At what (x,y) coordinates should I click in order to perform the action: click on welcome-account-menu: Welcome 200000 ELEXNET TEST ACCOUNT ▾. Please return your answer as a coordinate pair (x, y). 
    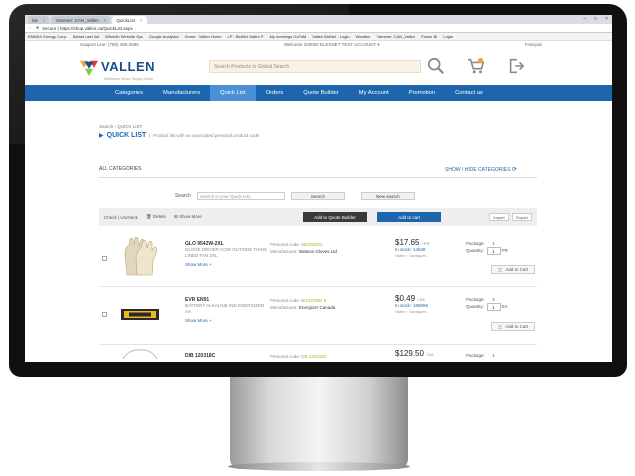
    Looking at the image, I should click on (332, 45).